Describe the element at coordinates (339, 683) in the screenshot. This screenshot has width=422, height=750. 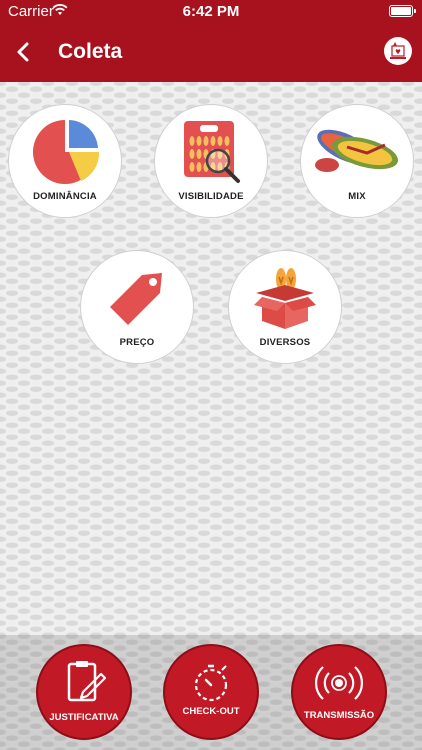
I see `broadcast-icon` at that location.